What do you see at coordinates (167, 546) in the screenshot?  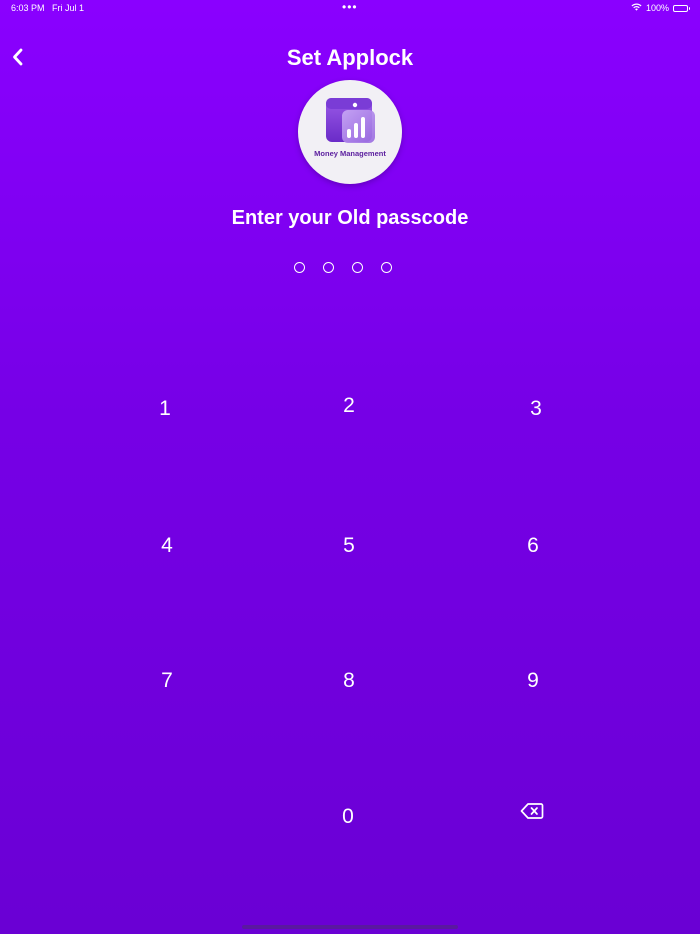 I see `key-4: 4` at bounding box center [167, 546].